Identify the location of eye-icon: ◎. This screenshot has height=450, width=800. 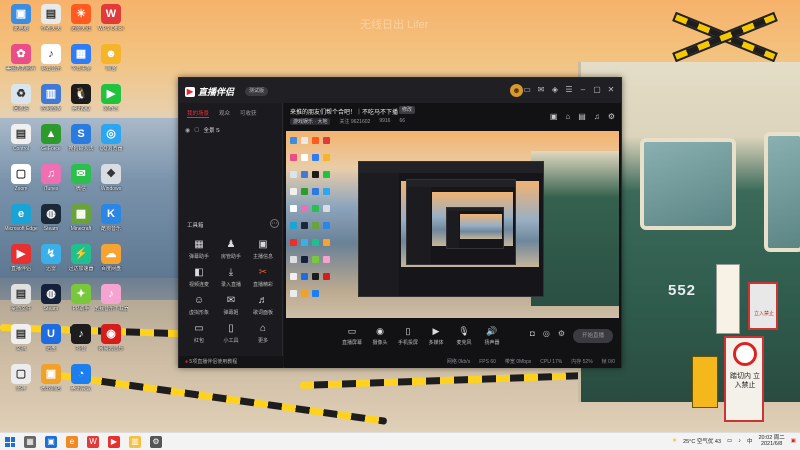
(546, 333).